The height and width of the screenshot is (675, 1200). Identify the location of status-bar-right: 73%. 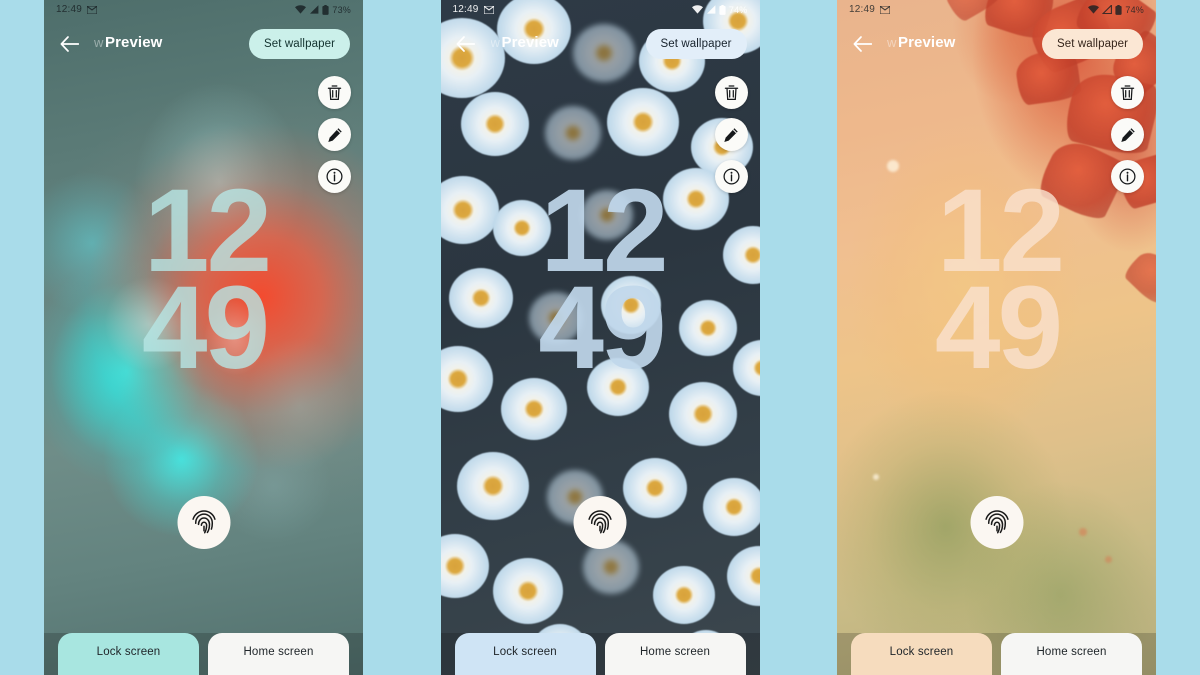
(323, 9).